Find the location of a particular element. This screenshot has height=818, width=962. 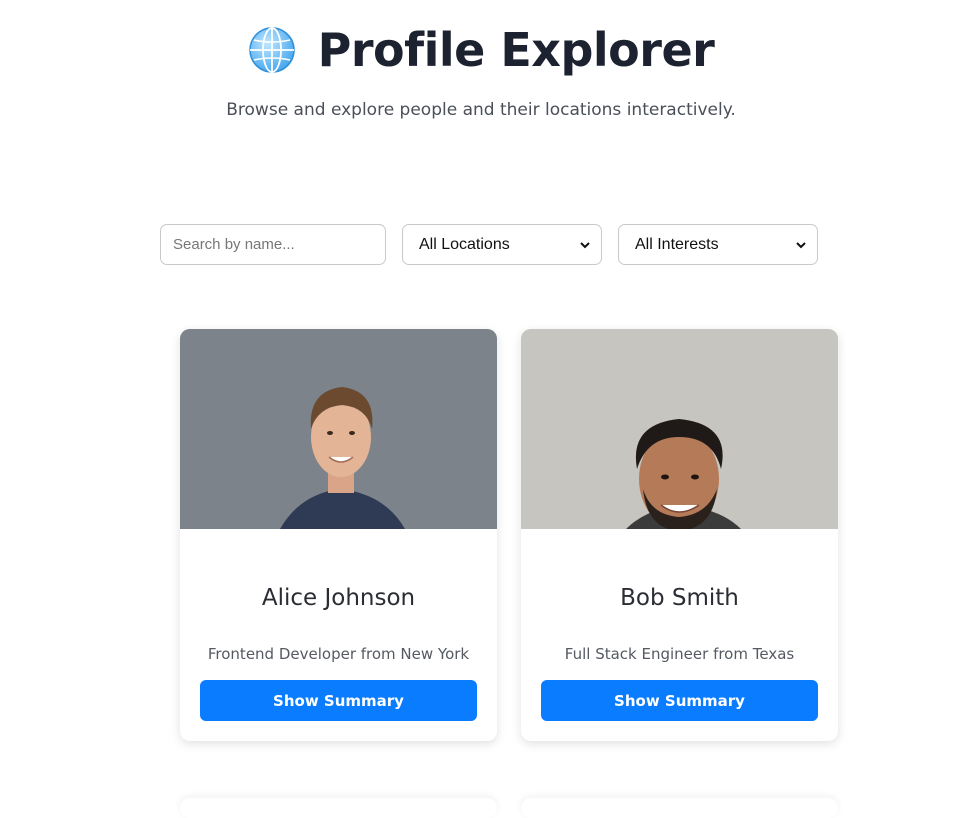

location-select: All Locations is located at coordinates (502, 244).